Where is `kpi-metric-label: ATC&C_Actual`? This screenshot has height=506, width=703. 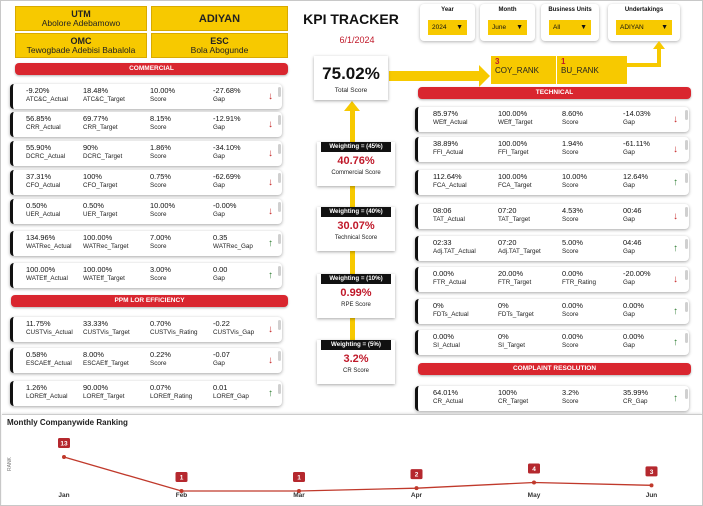 kpi-metric-label: ATC&C_Actual is located at coordinates (47, 99).